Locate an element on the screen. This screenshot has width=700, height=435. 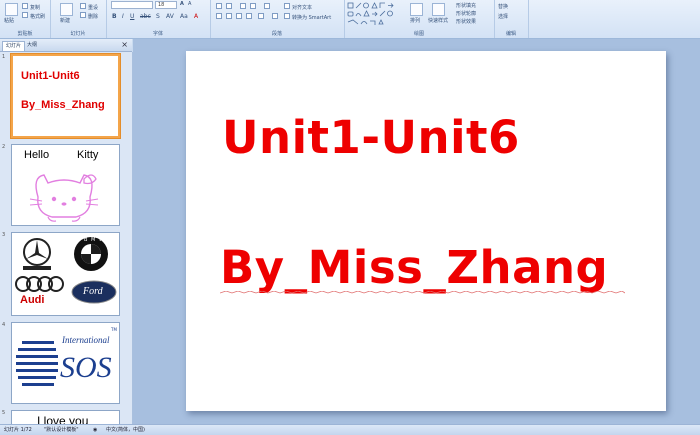
slide-number-4: 4 is located at coordinates (4, 325).